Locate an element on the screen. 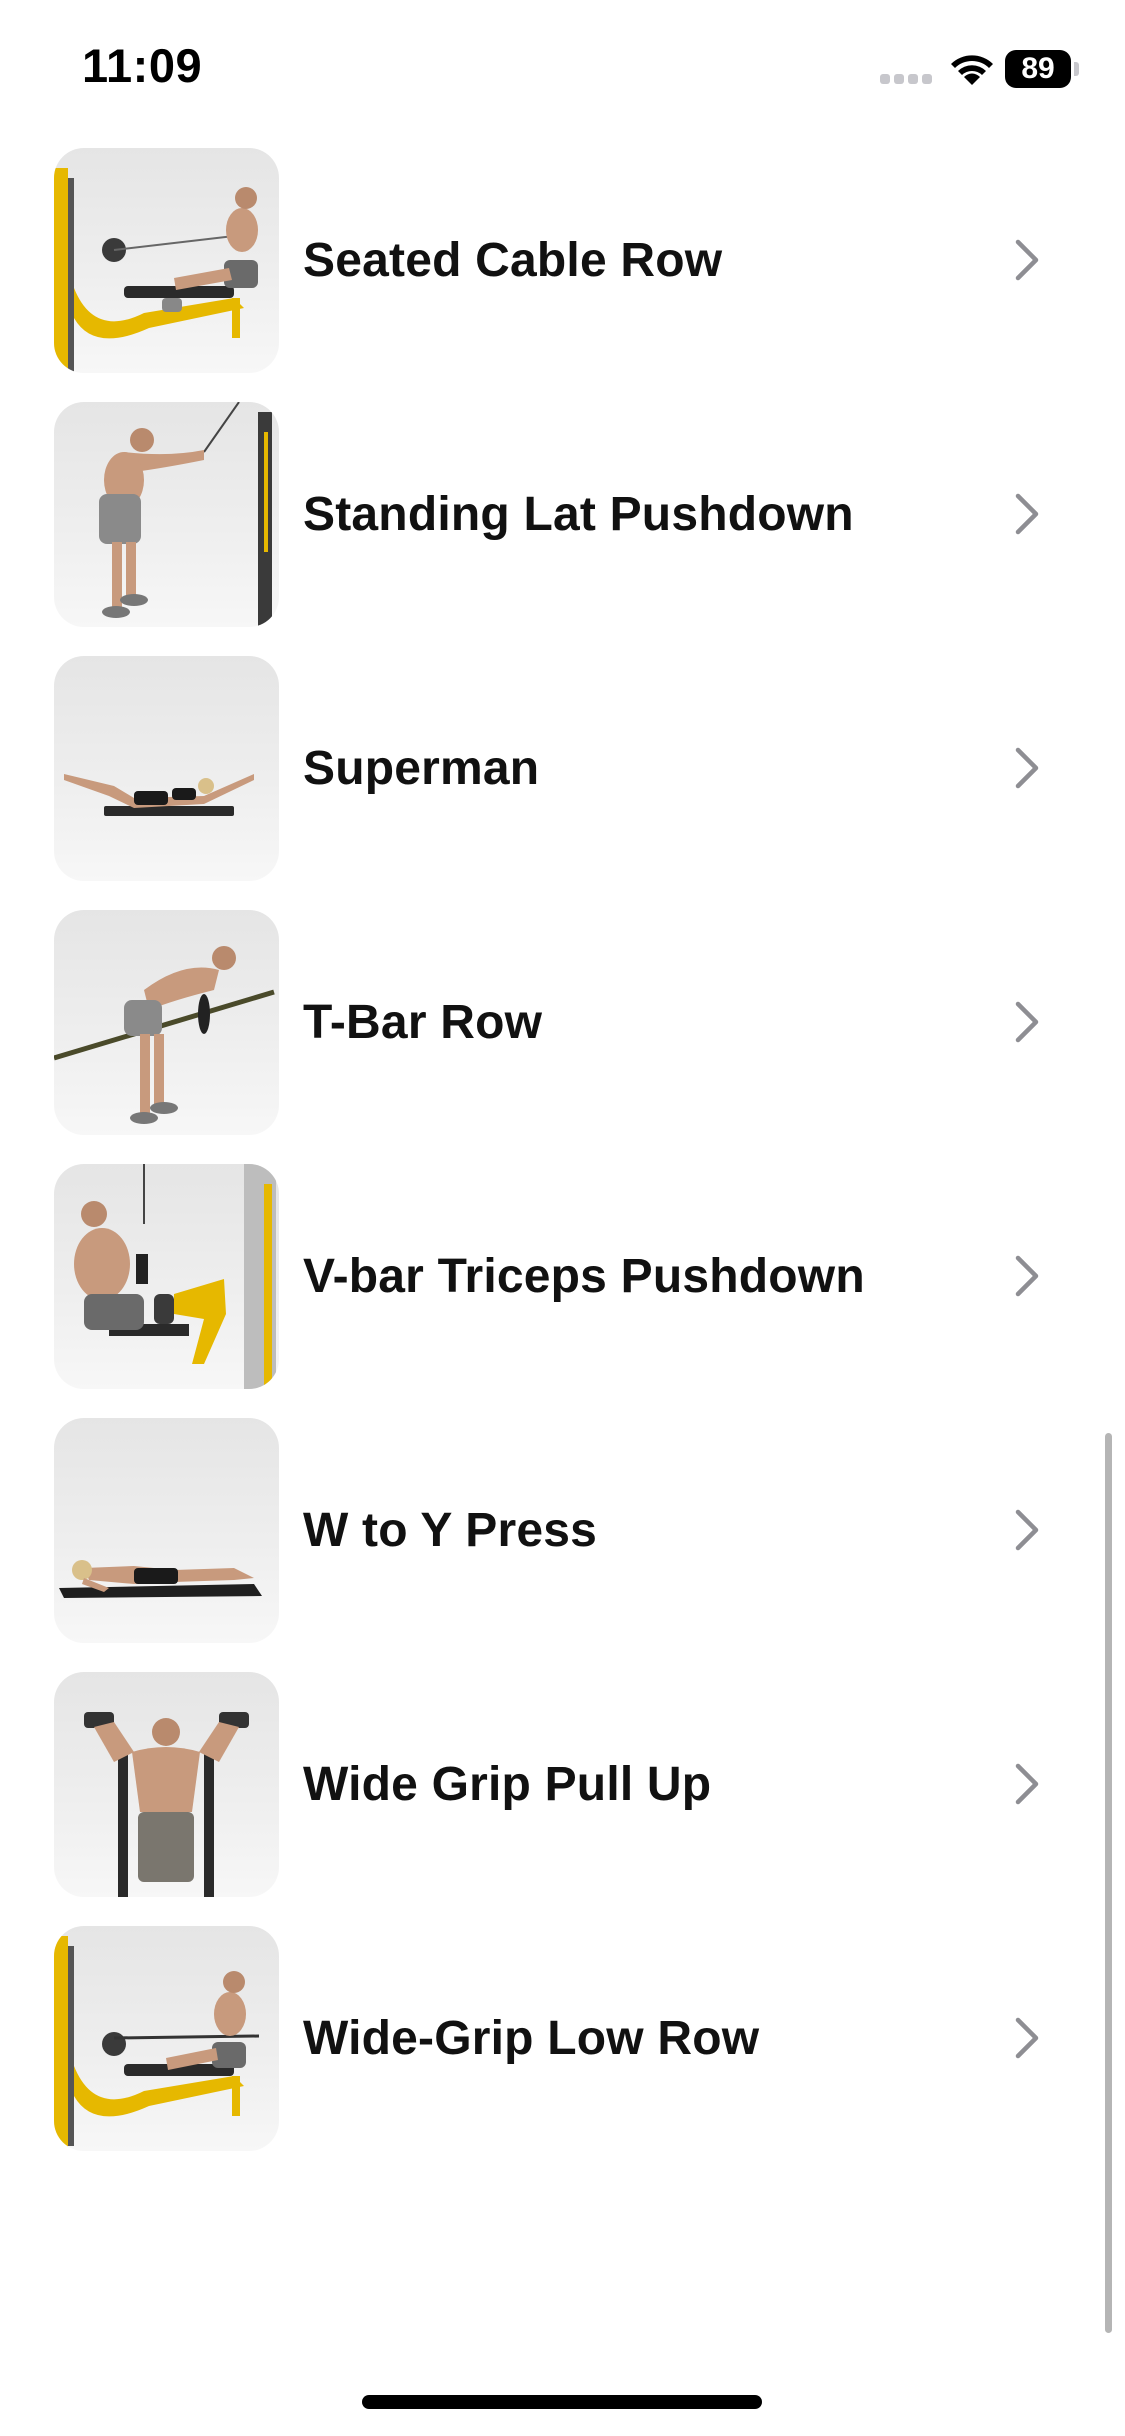 The image size is (1125, 2436). cell-signal-icon is located at coordinates (906, 79).